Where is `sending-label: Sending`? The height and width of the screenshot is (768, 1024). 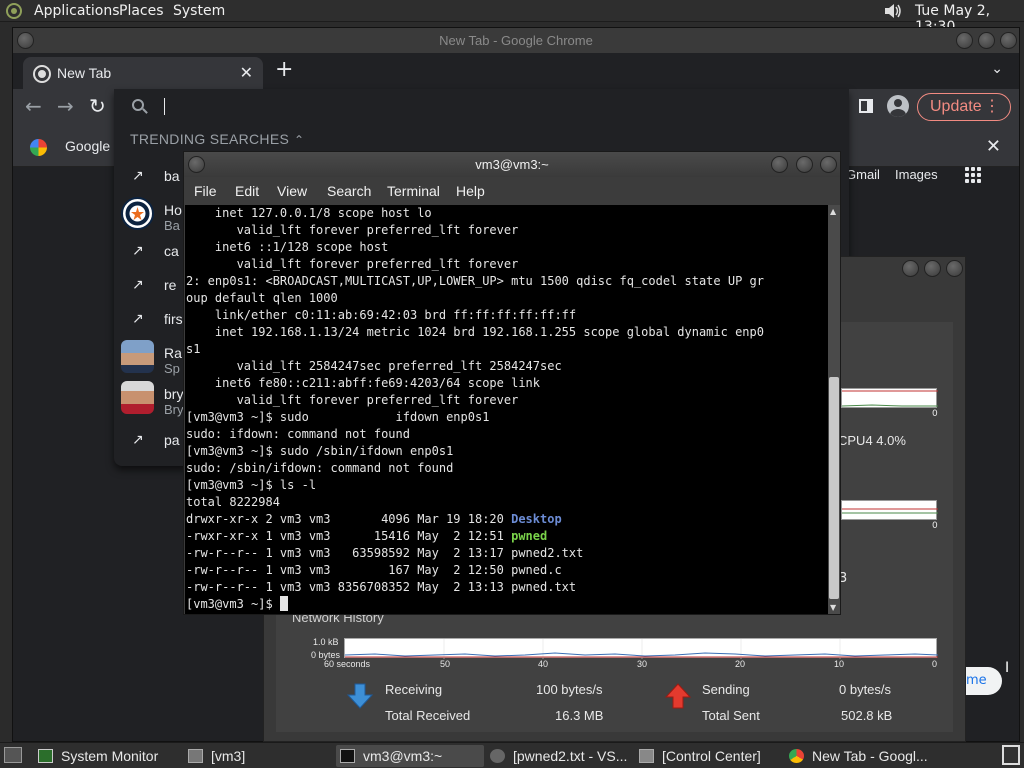
sending-label: Sending is located at coordinates (726, 689).